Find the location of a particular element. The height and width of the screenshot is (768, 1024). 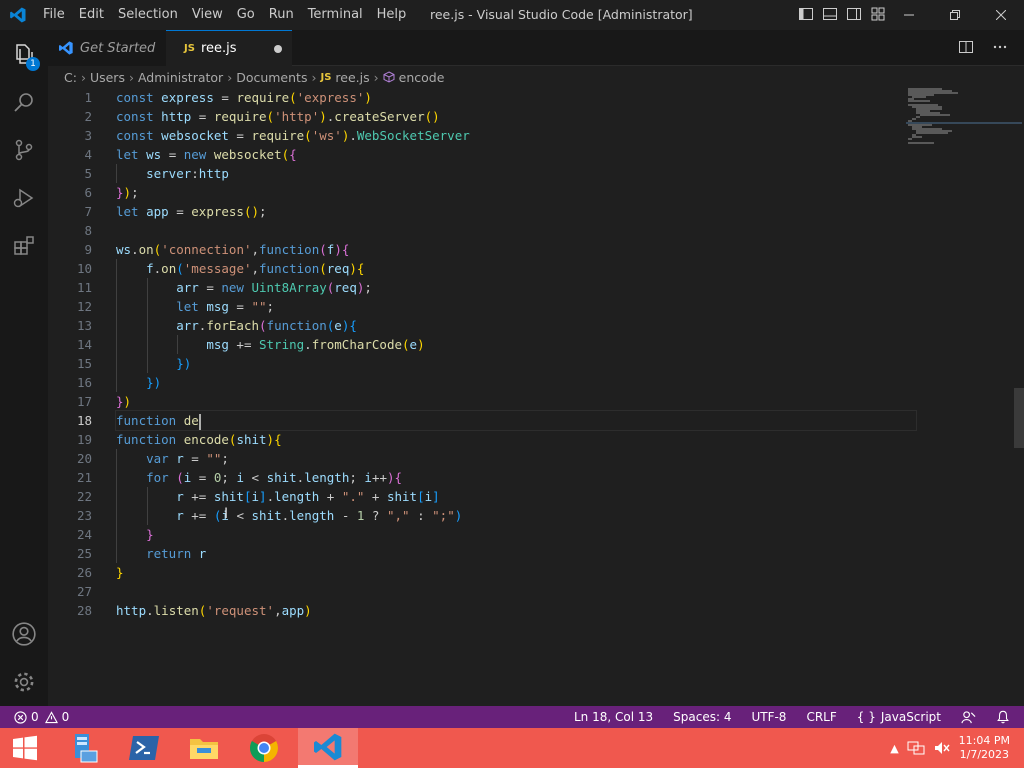

language-mode: { } JavaScript is located at coordinates (899, 717).